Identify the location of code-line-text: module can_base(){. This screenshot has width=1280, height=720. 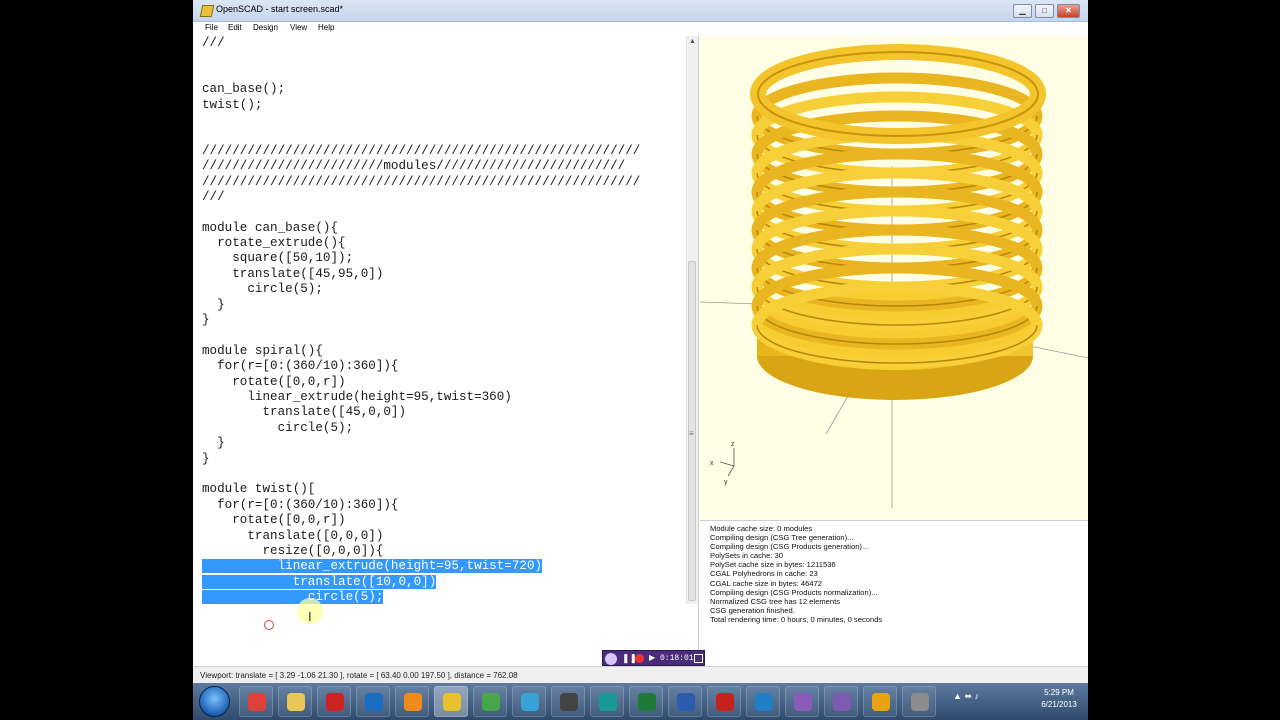
(270, 227).